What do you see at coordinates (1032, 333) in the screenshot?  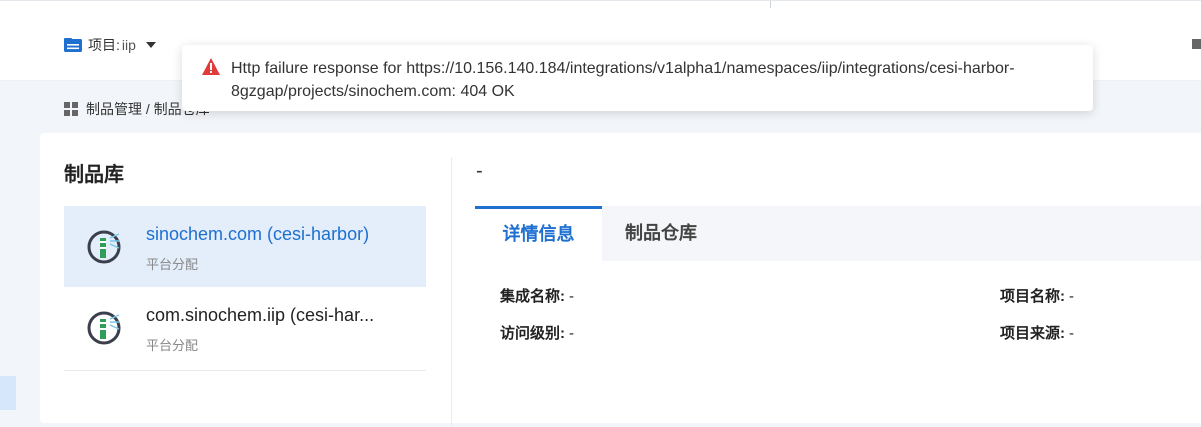 I see `project-source-label: 项目来源:` at bounding box center [1032, 333].